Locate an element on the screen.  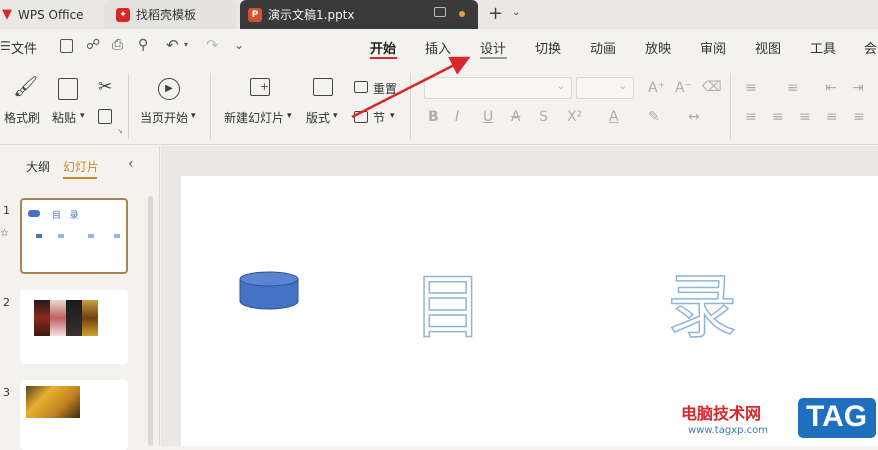
format-painter-icon: 🖌 is located at coordinates (25, 86).